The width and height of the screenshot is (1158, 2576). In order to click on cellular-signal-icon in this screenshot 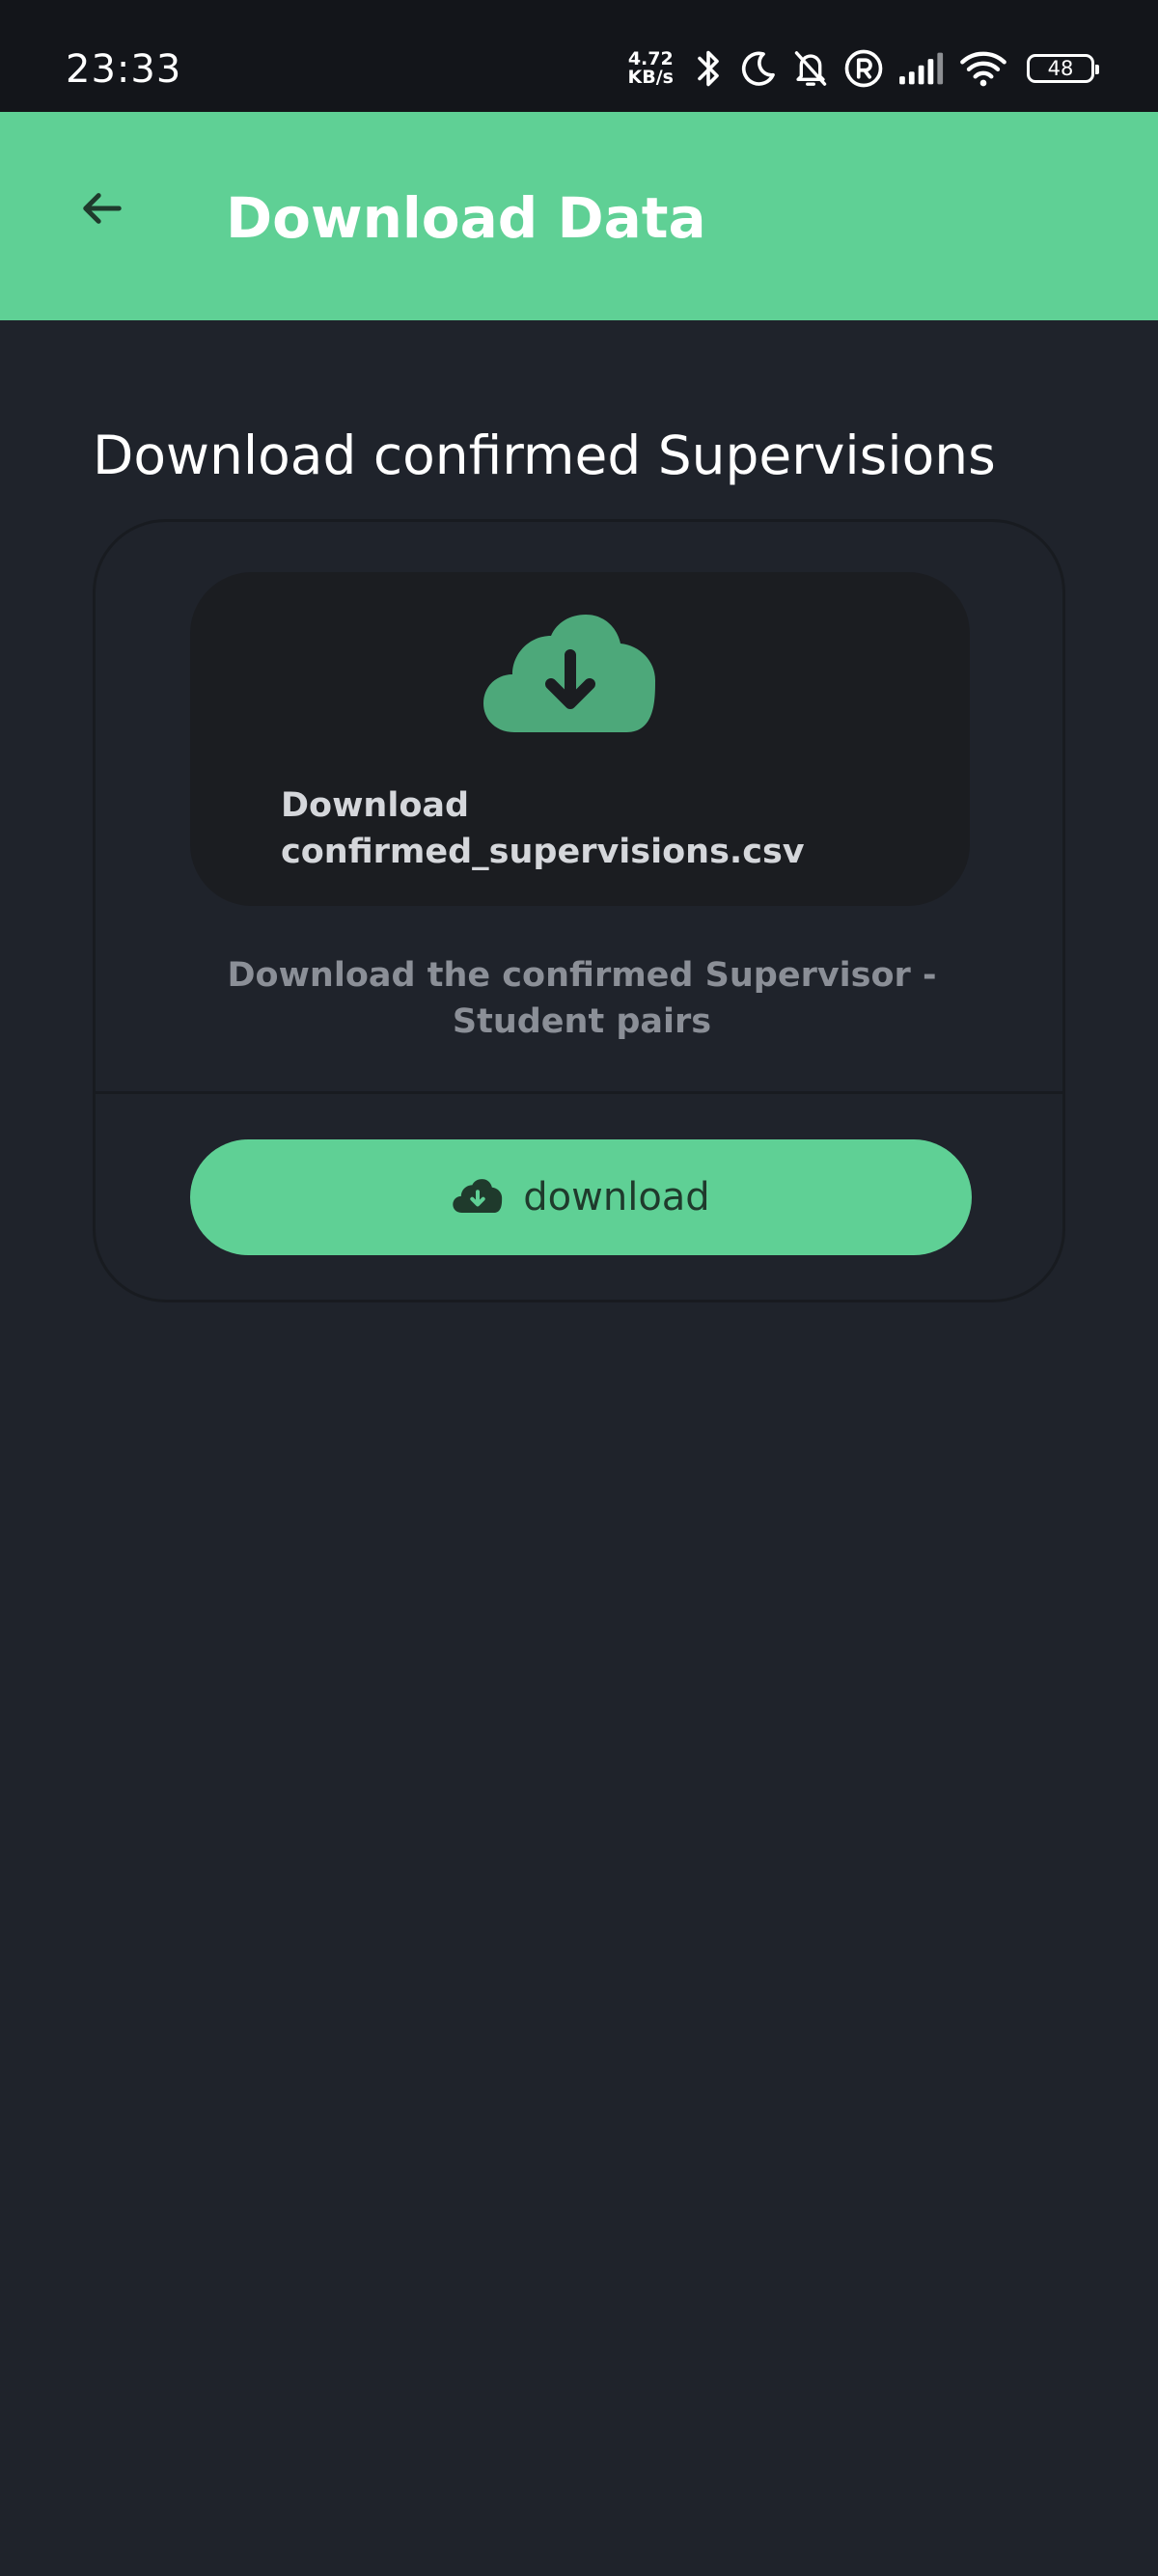, I will do `click(921, 68)`.